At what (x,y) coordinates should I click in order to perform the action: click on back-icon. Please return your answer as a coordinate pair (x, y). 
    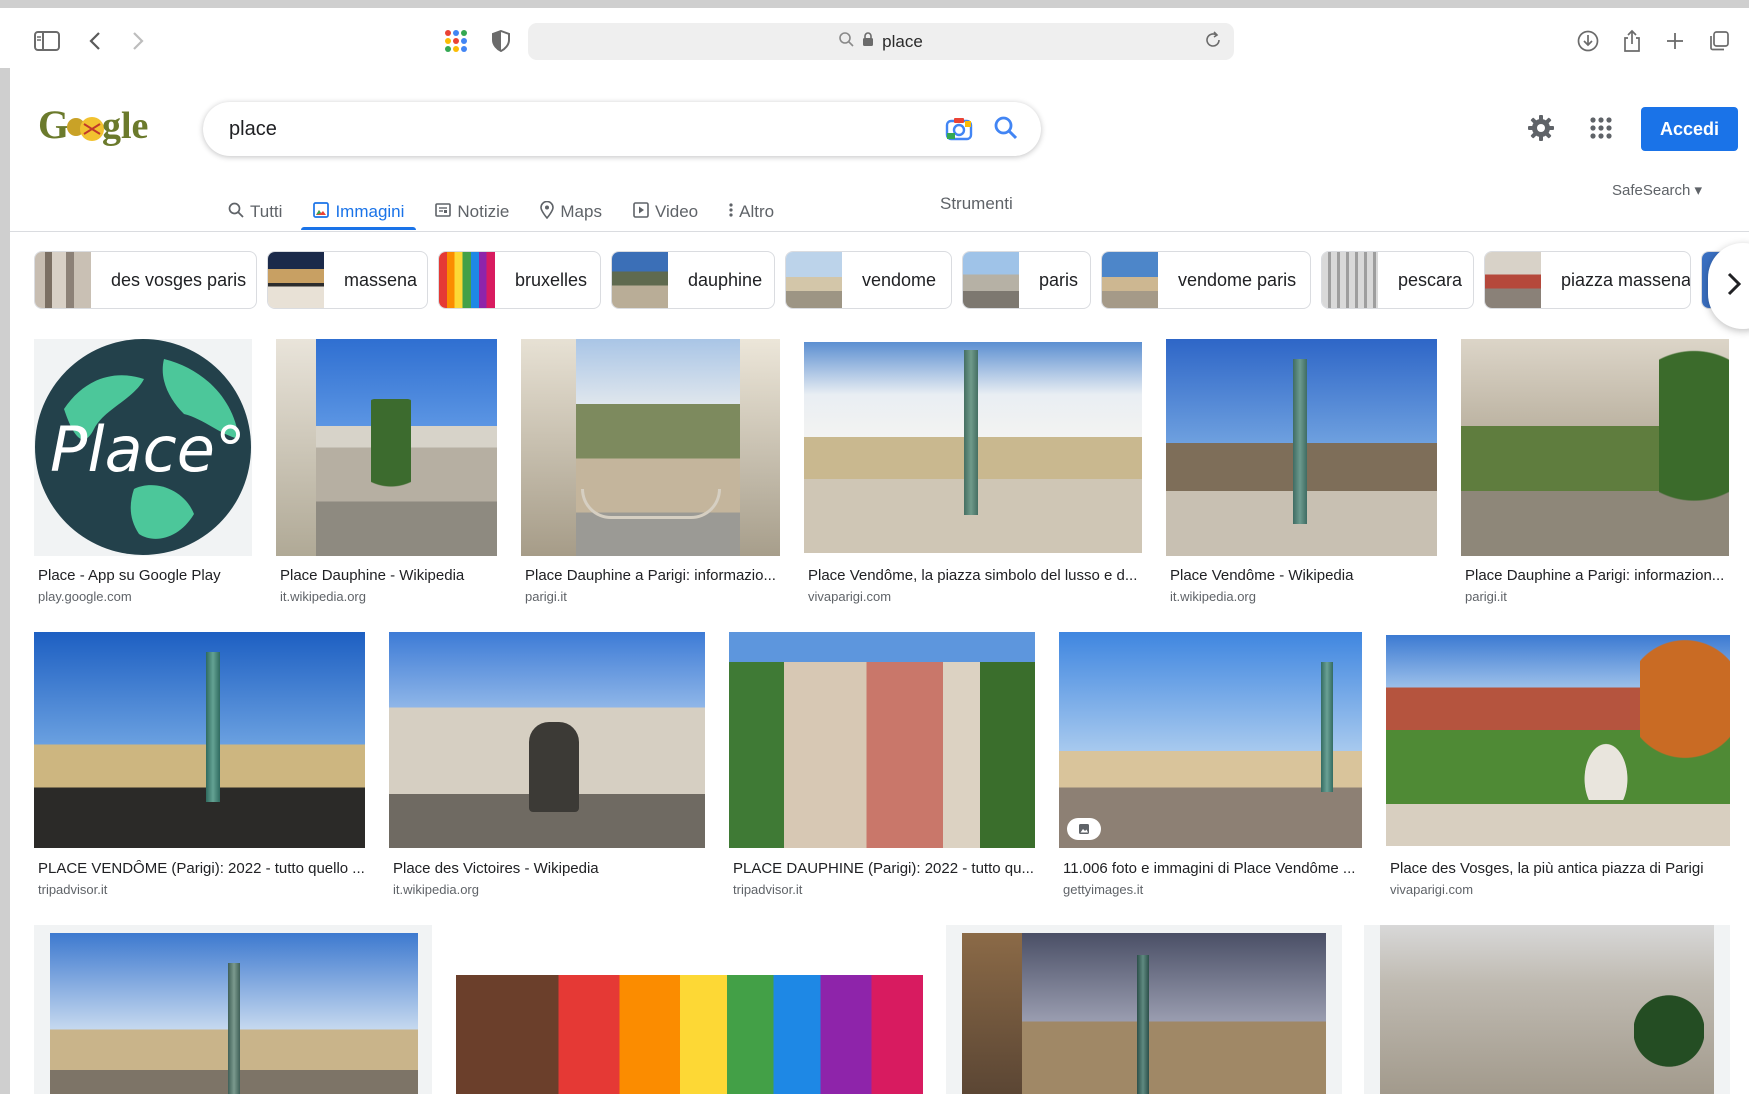
    Looking at the image, I should click on (95, 41).